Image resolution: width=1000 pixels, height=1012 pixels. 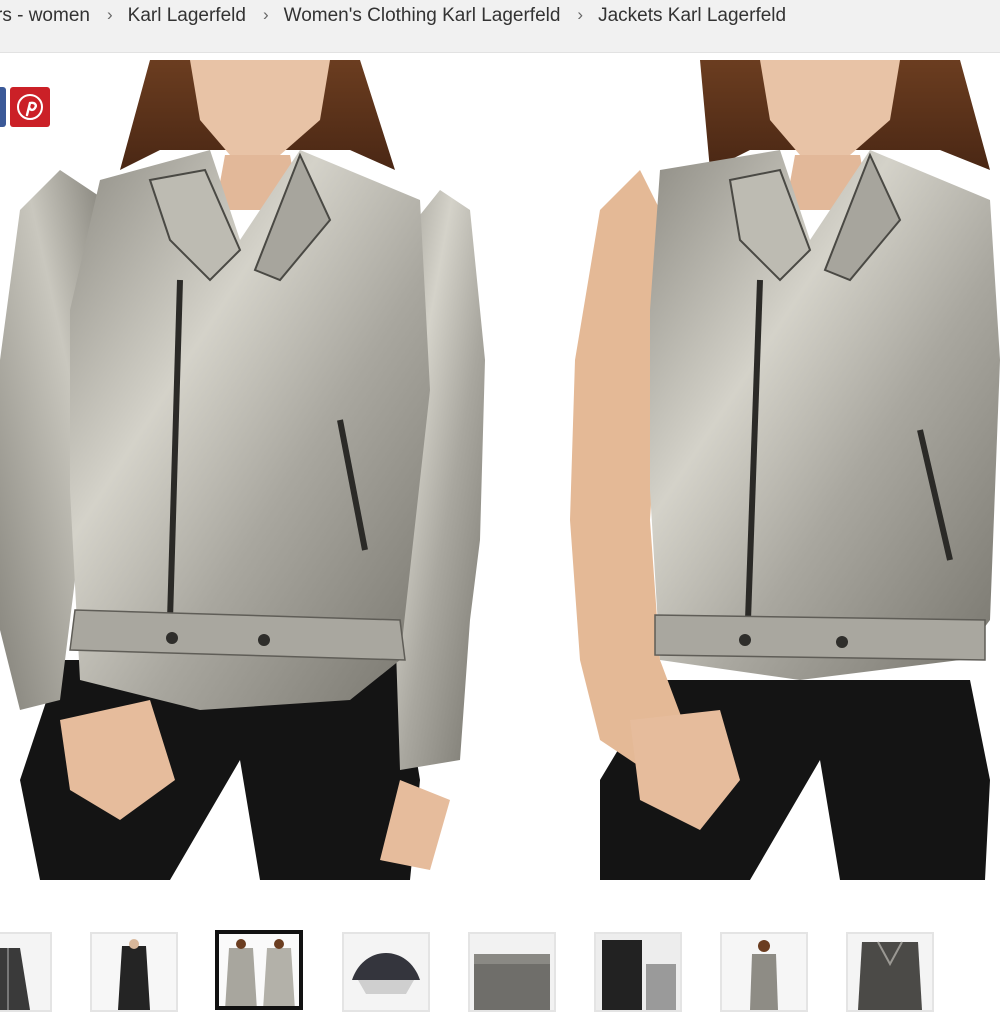 I want to click on thumbnail-strip, so click(x=500, y=971).